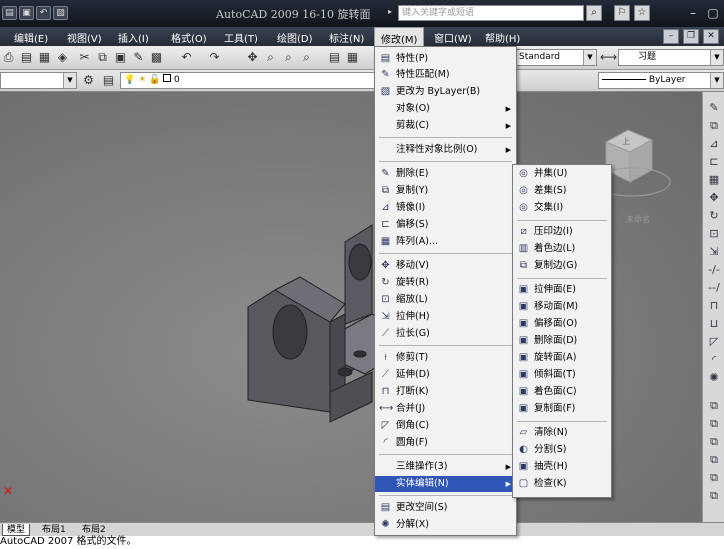 This screenshot has height=549, width=724. I want to click on menu-item-offset-faces: ▣ 偏移面(O), so click(562, 324).